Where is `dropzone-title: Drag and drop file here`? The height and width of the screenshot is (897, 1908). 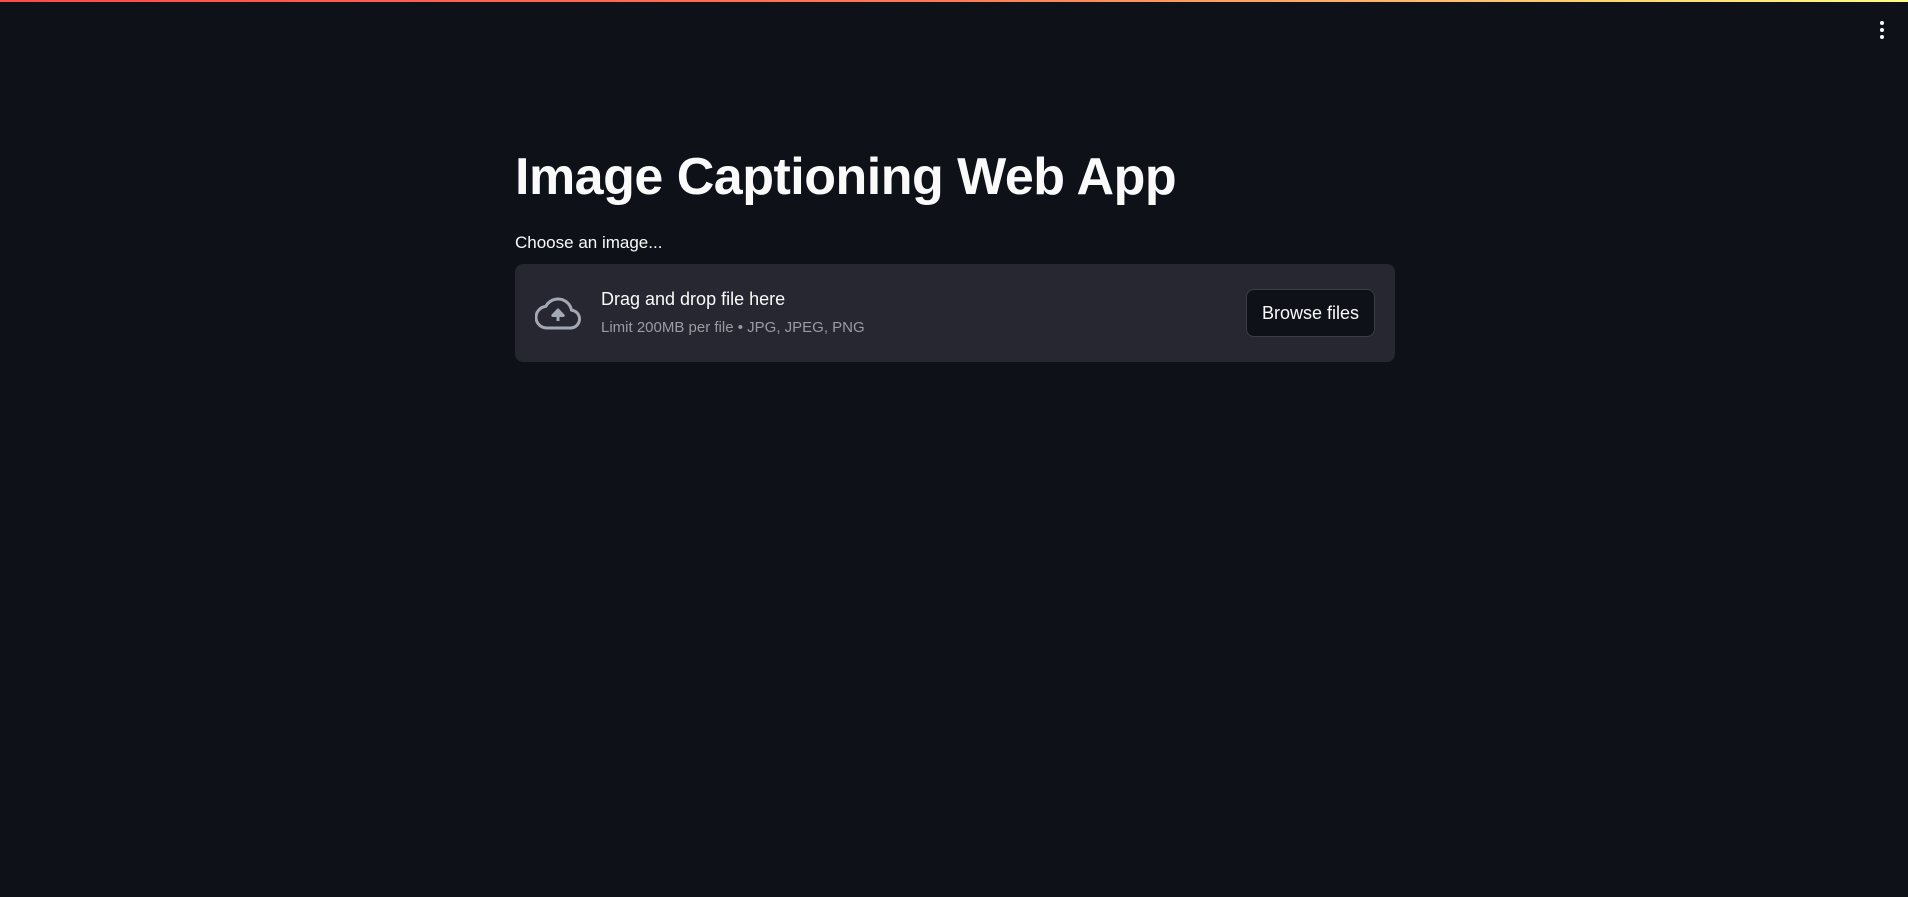
dropzone-title: Drag and drop file here is located at coordinates (693, 299).